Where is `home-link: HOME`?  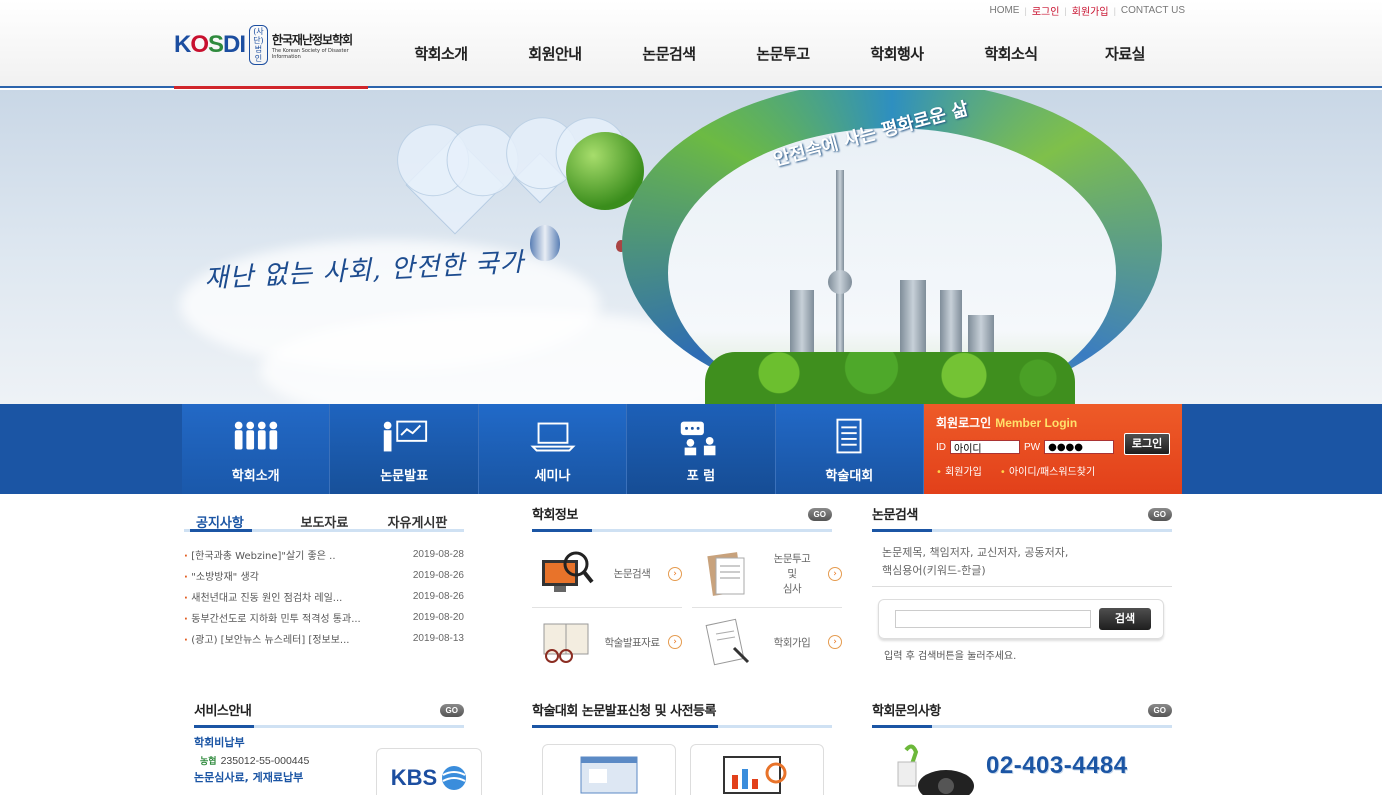
home-link: HOME is located at coordinates (1004, 10).